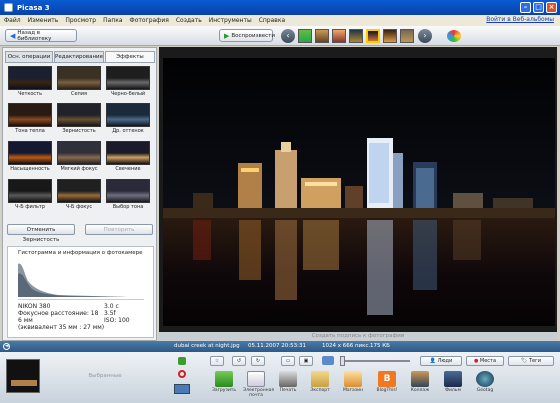  What do you see at coordinates (79, 157) in the screenshot?
I see `effect-soft-focus: Мягкий фокус` at bounding box center [79, 157].